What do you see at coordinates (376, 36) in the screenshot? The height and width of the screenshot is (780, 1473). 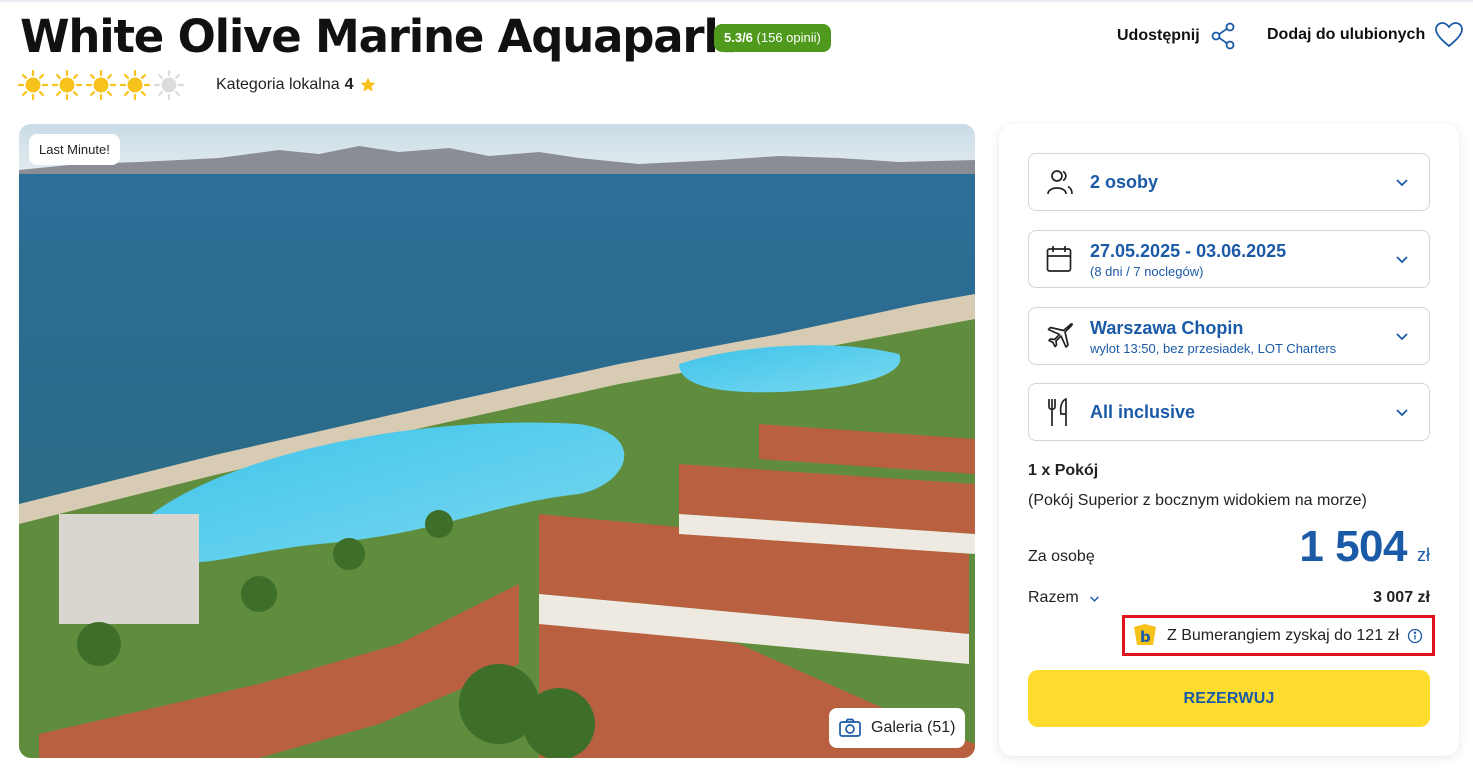 I see `page-title: White Olive Marine Aquapark` at bounding box center [376, 36].